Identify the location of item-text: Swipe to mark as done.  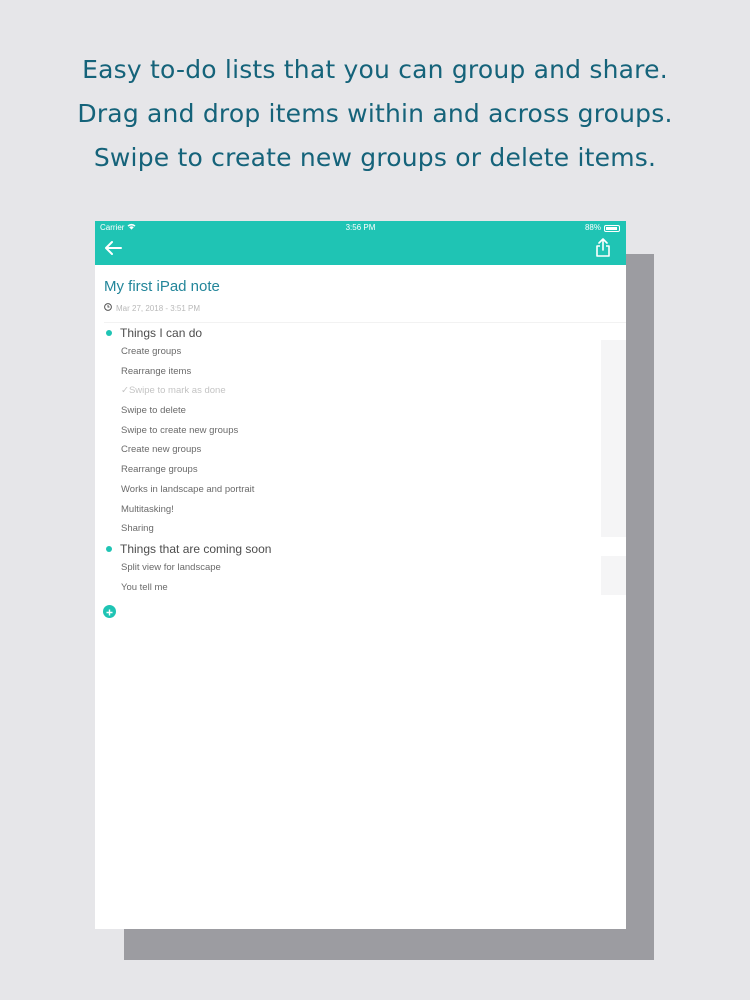
(177, 391).